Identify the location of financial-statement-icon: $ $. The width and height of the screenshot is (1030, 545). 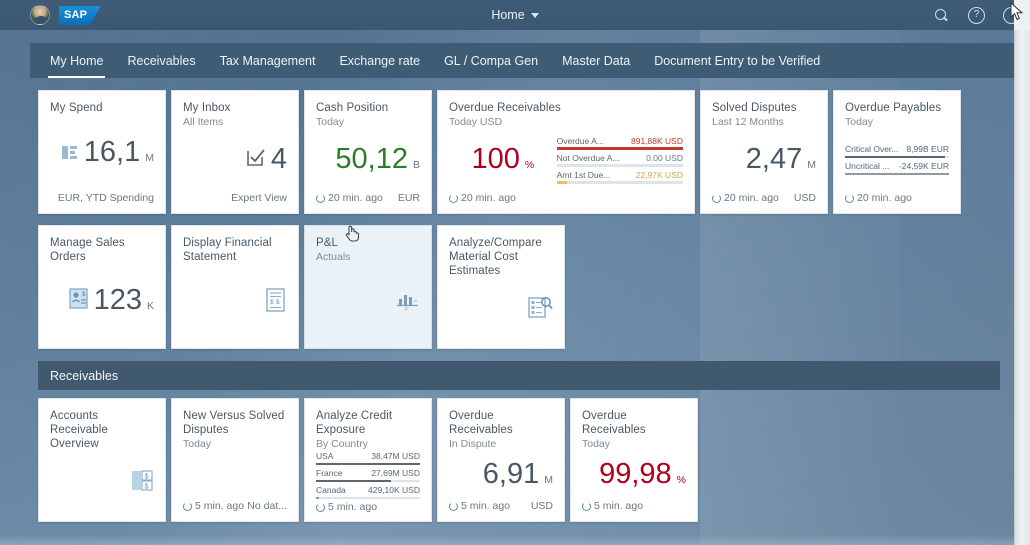
(276, 300).